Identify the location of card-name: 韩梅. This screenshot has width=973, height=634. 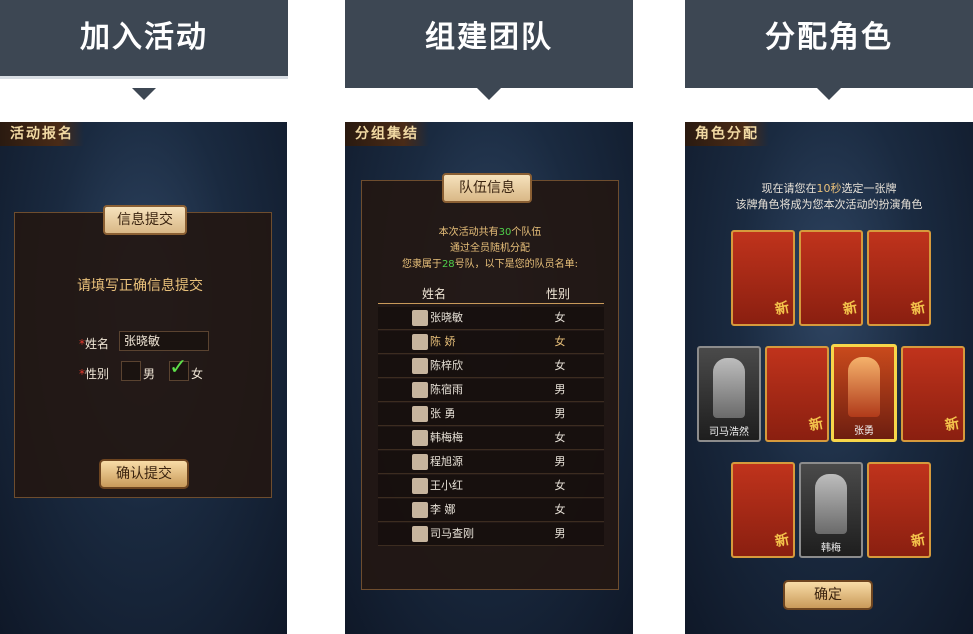
(831, 548).